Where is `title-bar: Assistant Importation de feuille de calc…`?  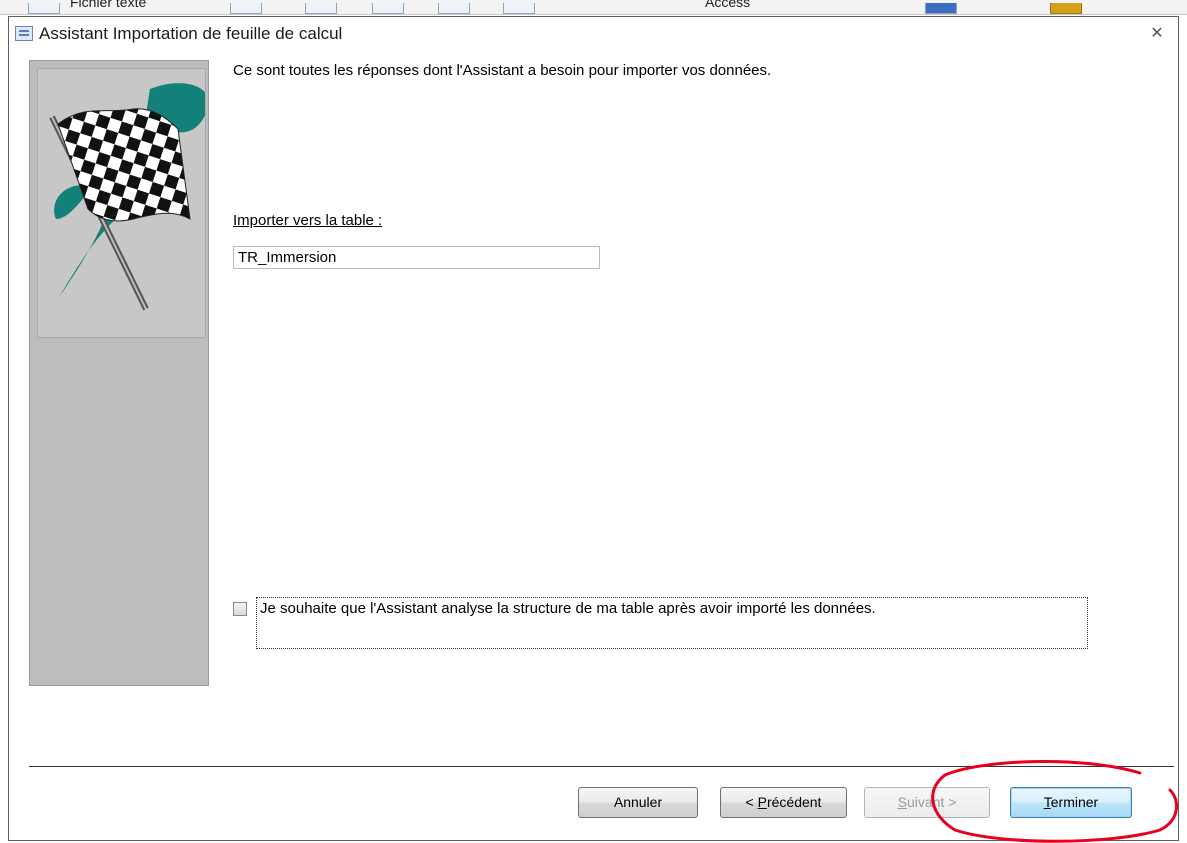 title-bar: Assistant Importation de feuille de calc… is located at coordinates (593, 34).